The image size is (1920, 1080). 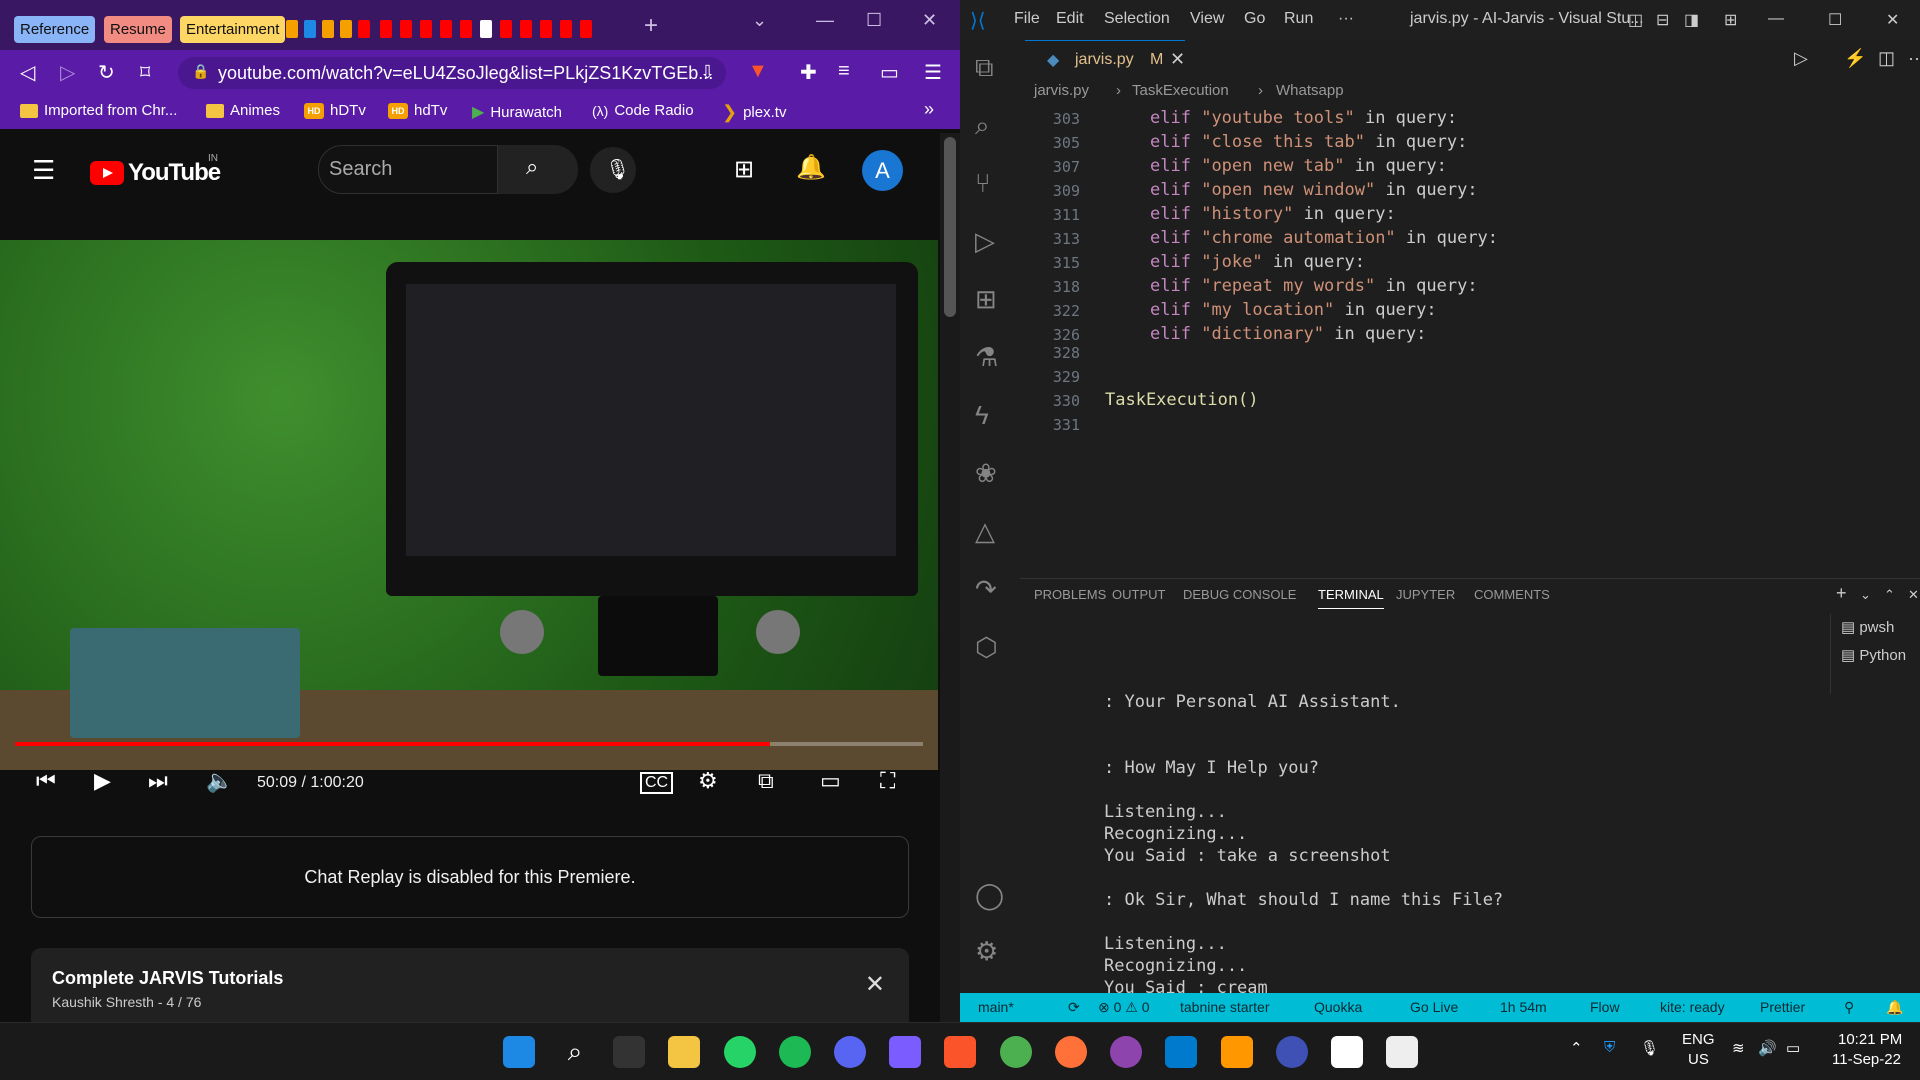 I want to click on extensions-icon: ✚, so click(x=808, y=72).